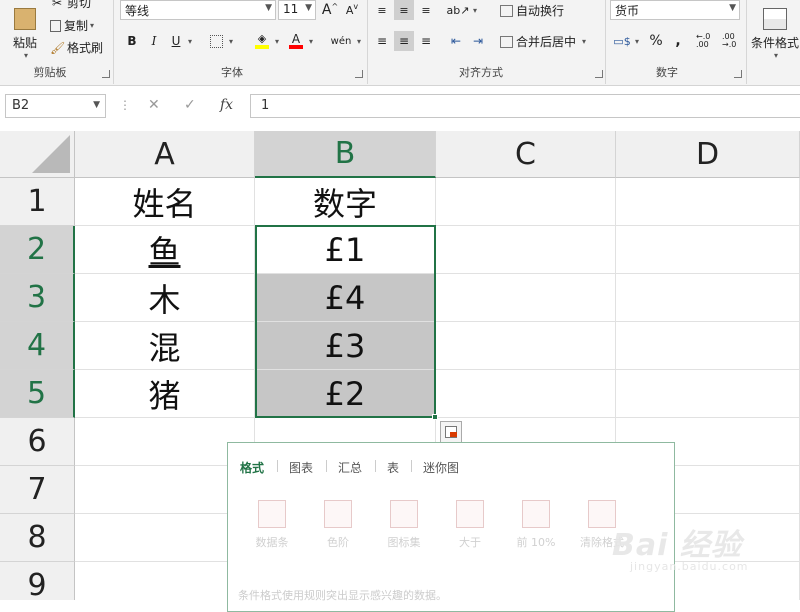 The image size is (800, 612). What do you see at coordinates (24, 43) in the screenshot?
I see `paste-label: 粘贴` at bounding box center [24, 43].